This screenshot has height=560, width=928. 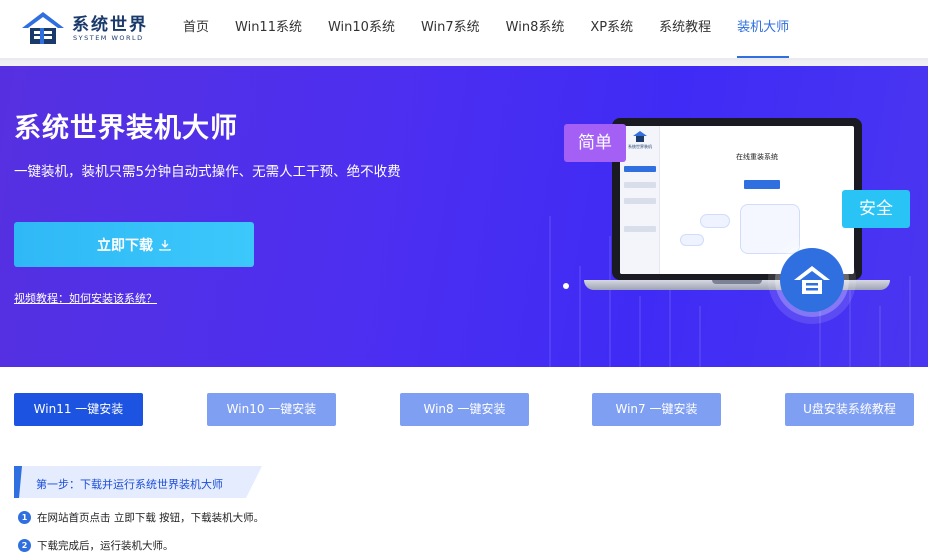 I want to click on house-logo-icon, so click(x=43, y=28).